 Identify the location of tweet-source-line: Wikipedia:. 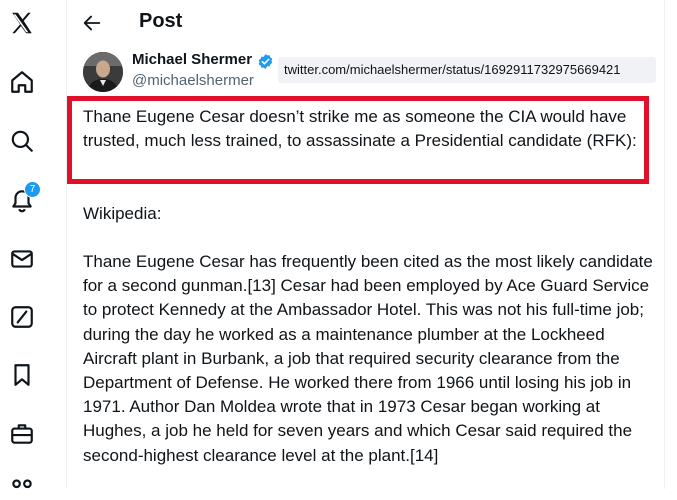
(122, 213).